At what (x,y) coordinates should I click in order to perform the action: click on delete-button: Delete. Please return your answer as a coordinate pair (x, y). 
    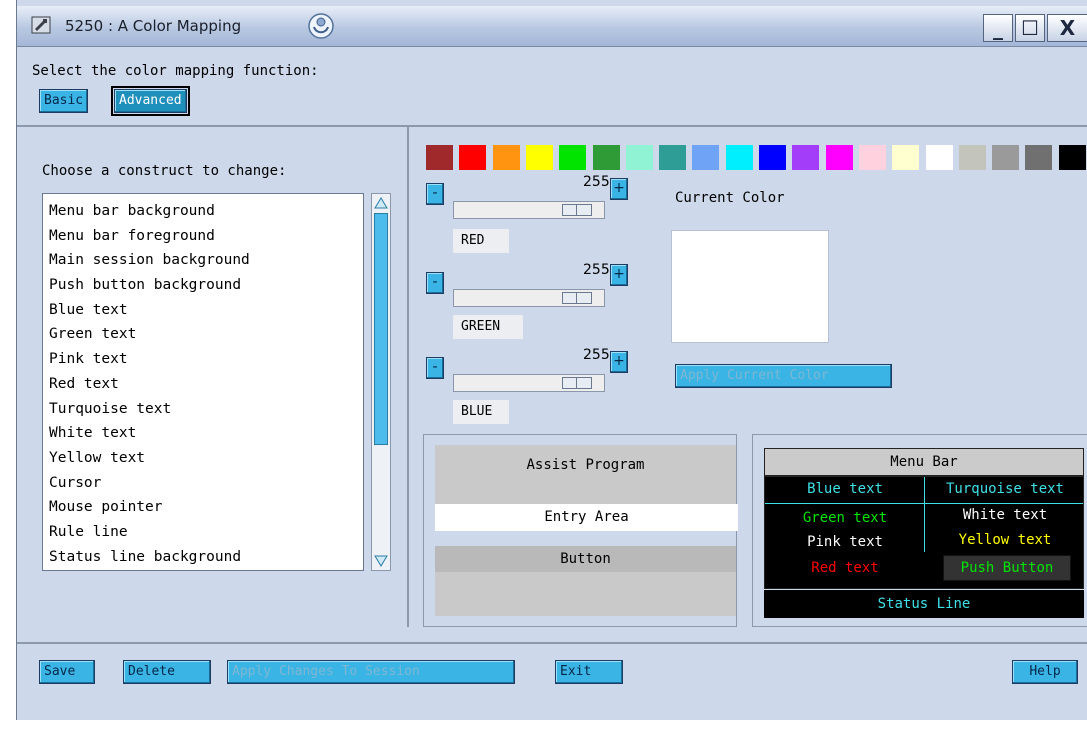
    Looking at the image, I should click on (167, 672).